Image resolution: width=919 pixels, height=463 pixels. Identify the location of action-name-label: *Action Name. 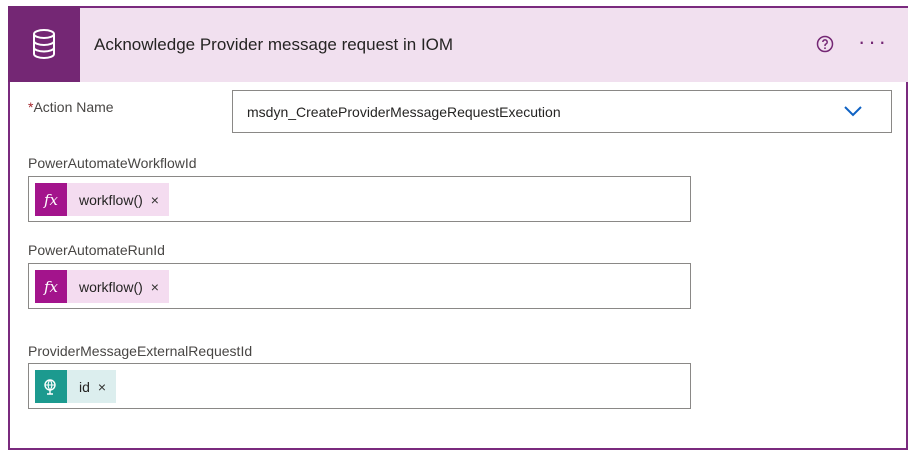
(71, 107).